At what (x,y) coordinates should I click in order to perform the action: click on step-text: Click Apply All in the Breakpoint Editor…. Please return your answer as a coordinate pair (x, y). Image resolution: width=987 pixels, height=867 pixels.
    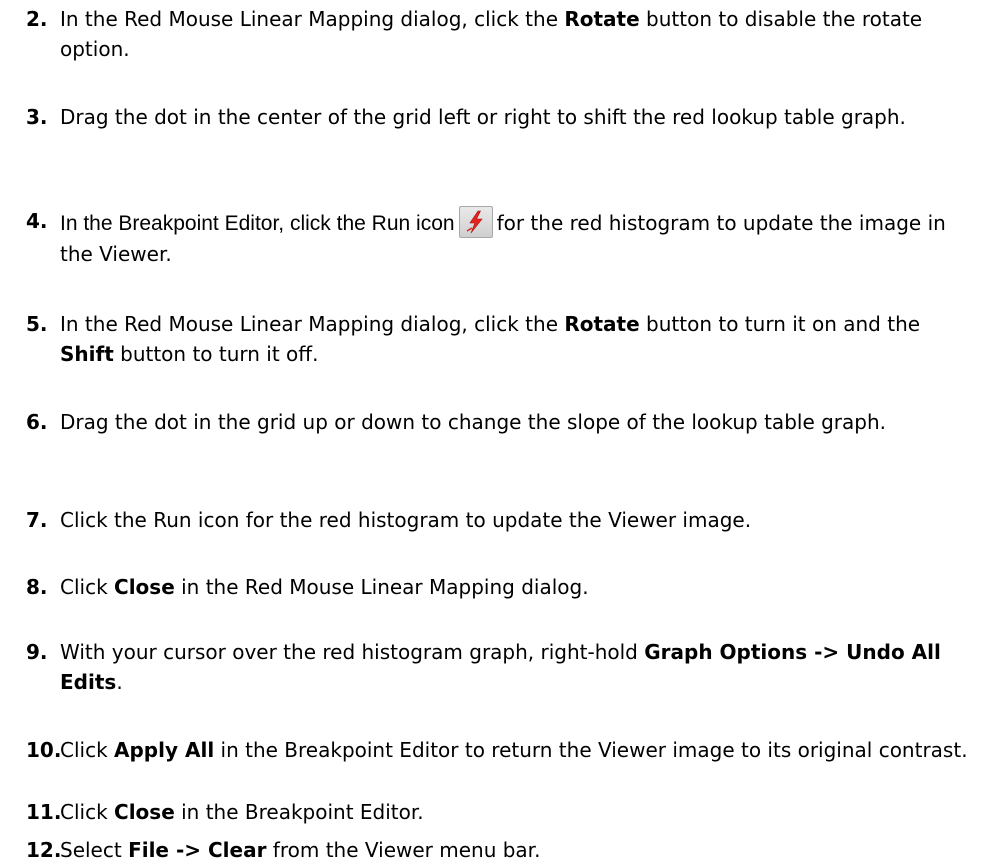
    Looking at the image, I should click on (514, 750).